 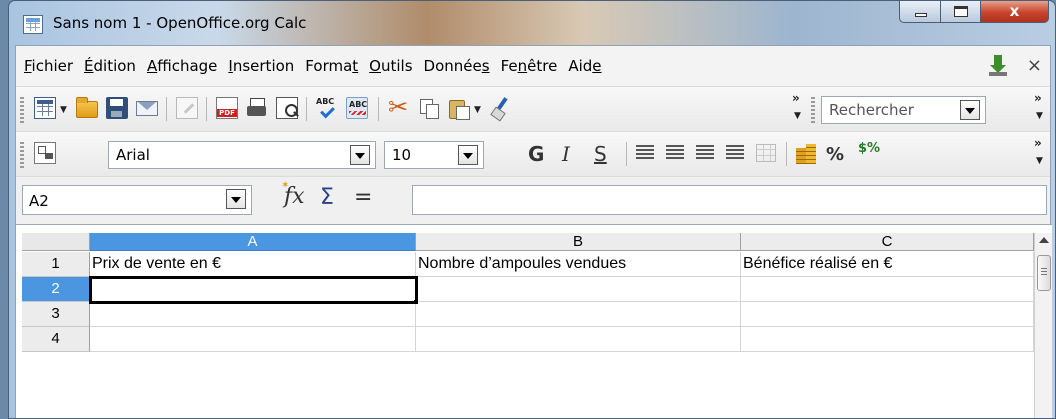 I want to click on styles-navigator-icon, so click(x=45, y=153).